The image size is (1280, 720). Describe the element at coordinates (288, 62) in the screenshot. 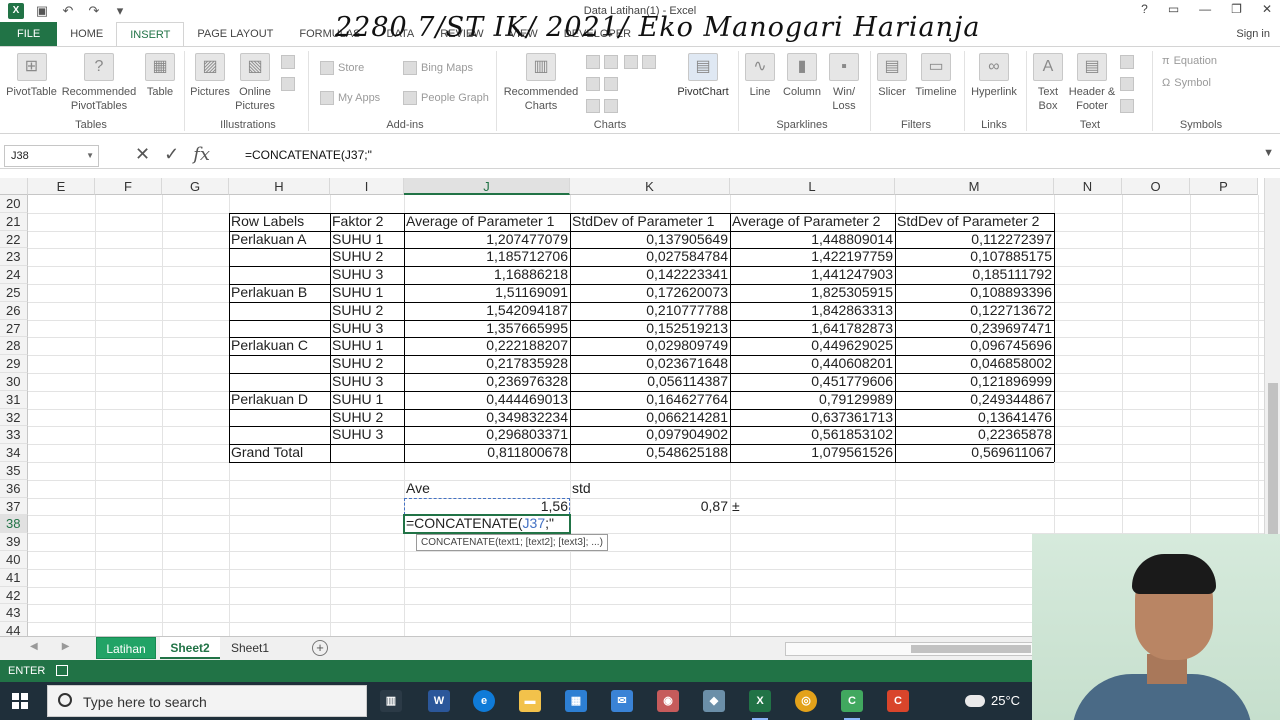

I see `shapes-icon` at that location.